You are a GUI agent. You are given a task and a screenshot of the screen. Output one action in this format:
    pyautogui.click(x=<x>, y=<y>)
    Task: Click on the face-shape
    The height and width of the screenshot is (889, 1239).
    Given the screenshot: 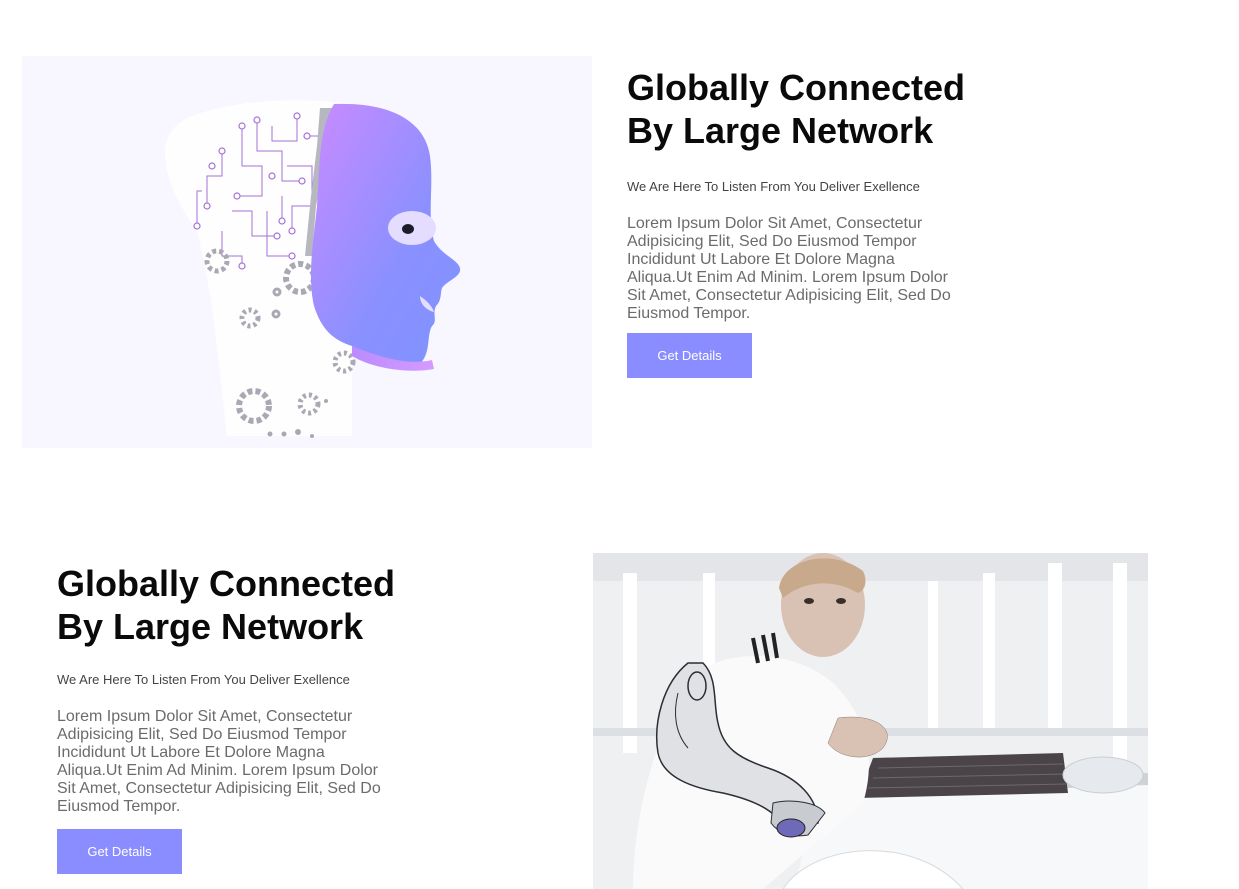 What is the action you would take?
    pyautogui.click(x=385, y=235)
    